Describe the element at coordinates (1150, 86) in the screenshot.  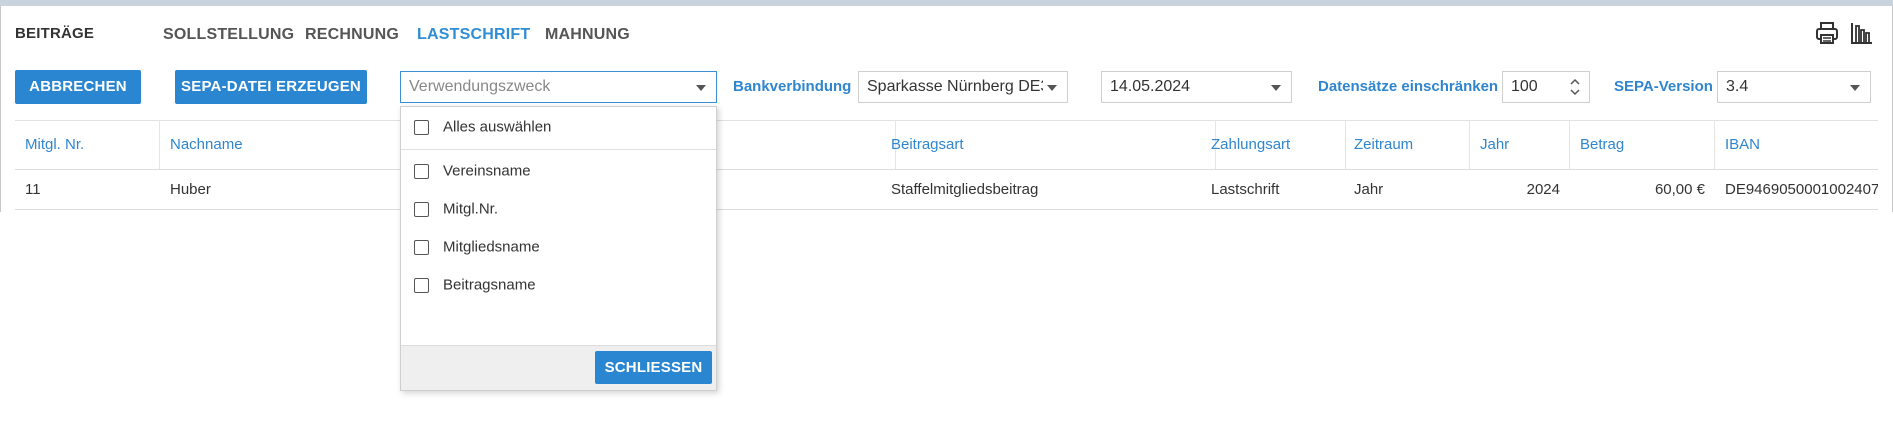
I see `date-value: 14.05.2024` at that location.